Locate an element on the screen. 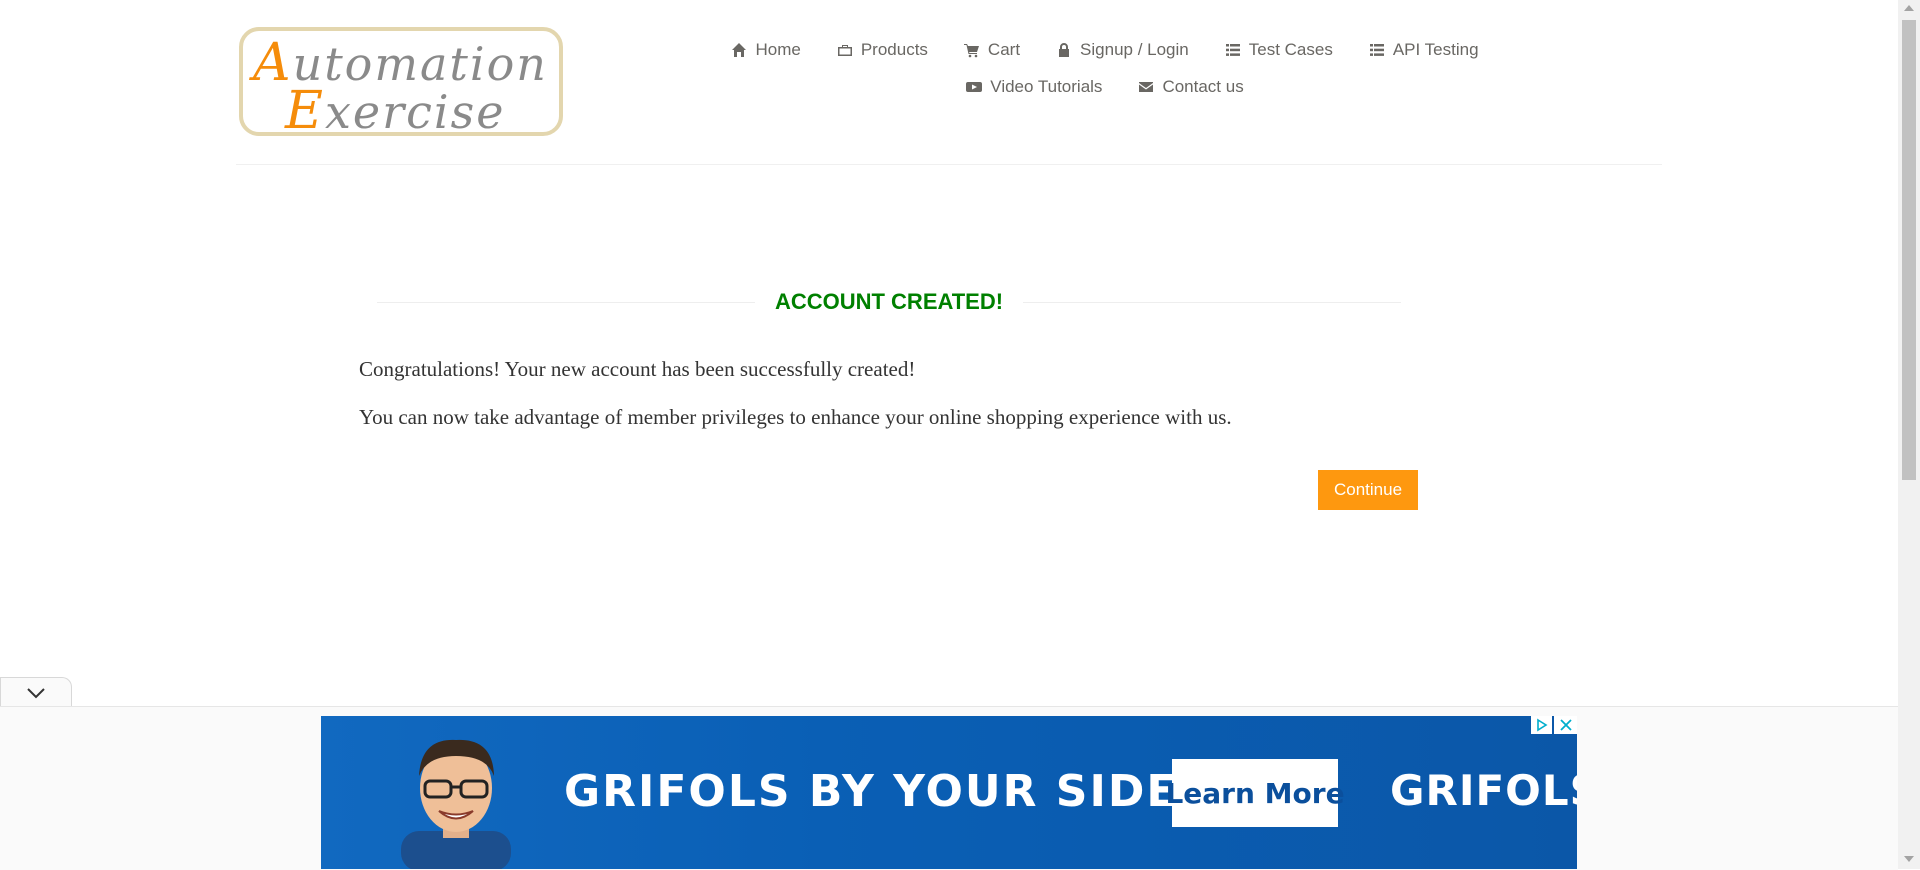 The height and width of the screenshot is (870, 1920). envelope-icon is located at coordinates (1146, 87).